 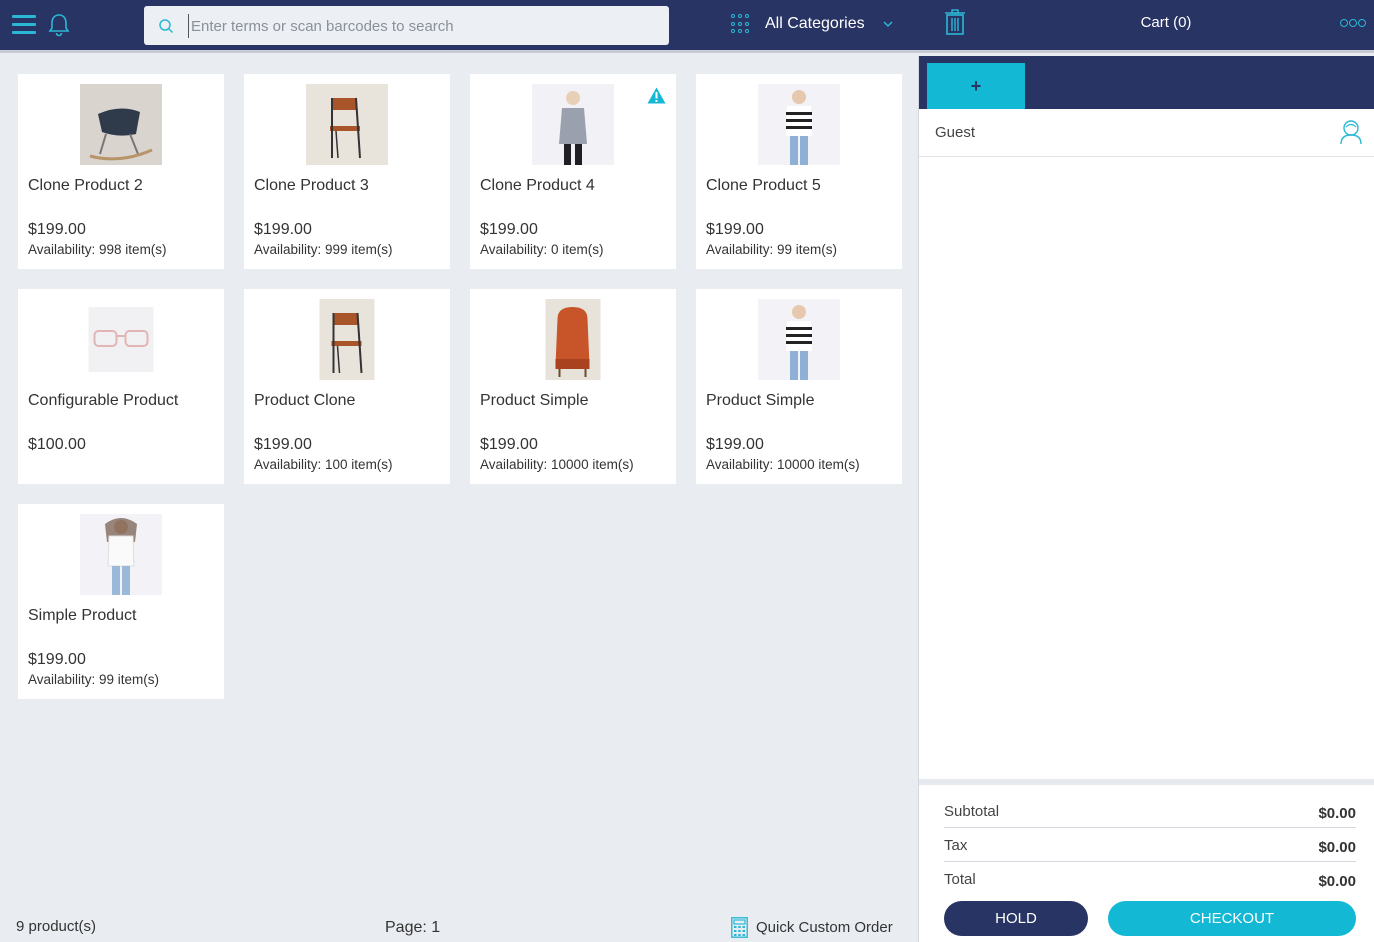 What do you see at coordinates (1337, 813) in the screenshot?
I see `subtotal-value: $0.00` at bounding box center [1337, 813].